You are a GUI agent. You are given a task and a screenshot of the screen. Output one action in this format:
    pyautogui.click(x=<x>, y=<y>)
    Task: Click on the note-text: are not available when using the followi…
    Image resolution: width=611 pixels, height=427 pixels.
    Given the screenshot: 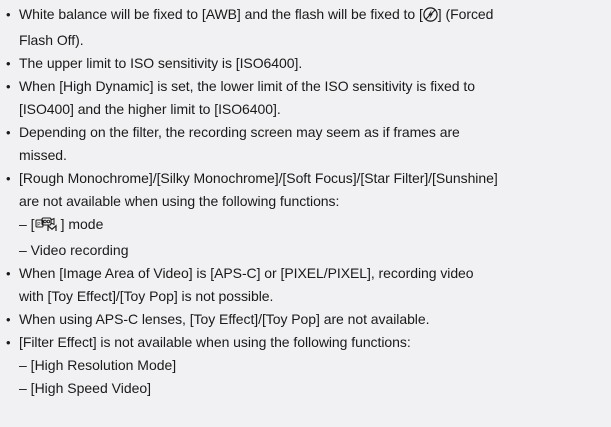 What is the action you would take?
    pyautogui.click(x=179, y=201)
    